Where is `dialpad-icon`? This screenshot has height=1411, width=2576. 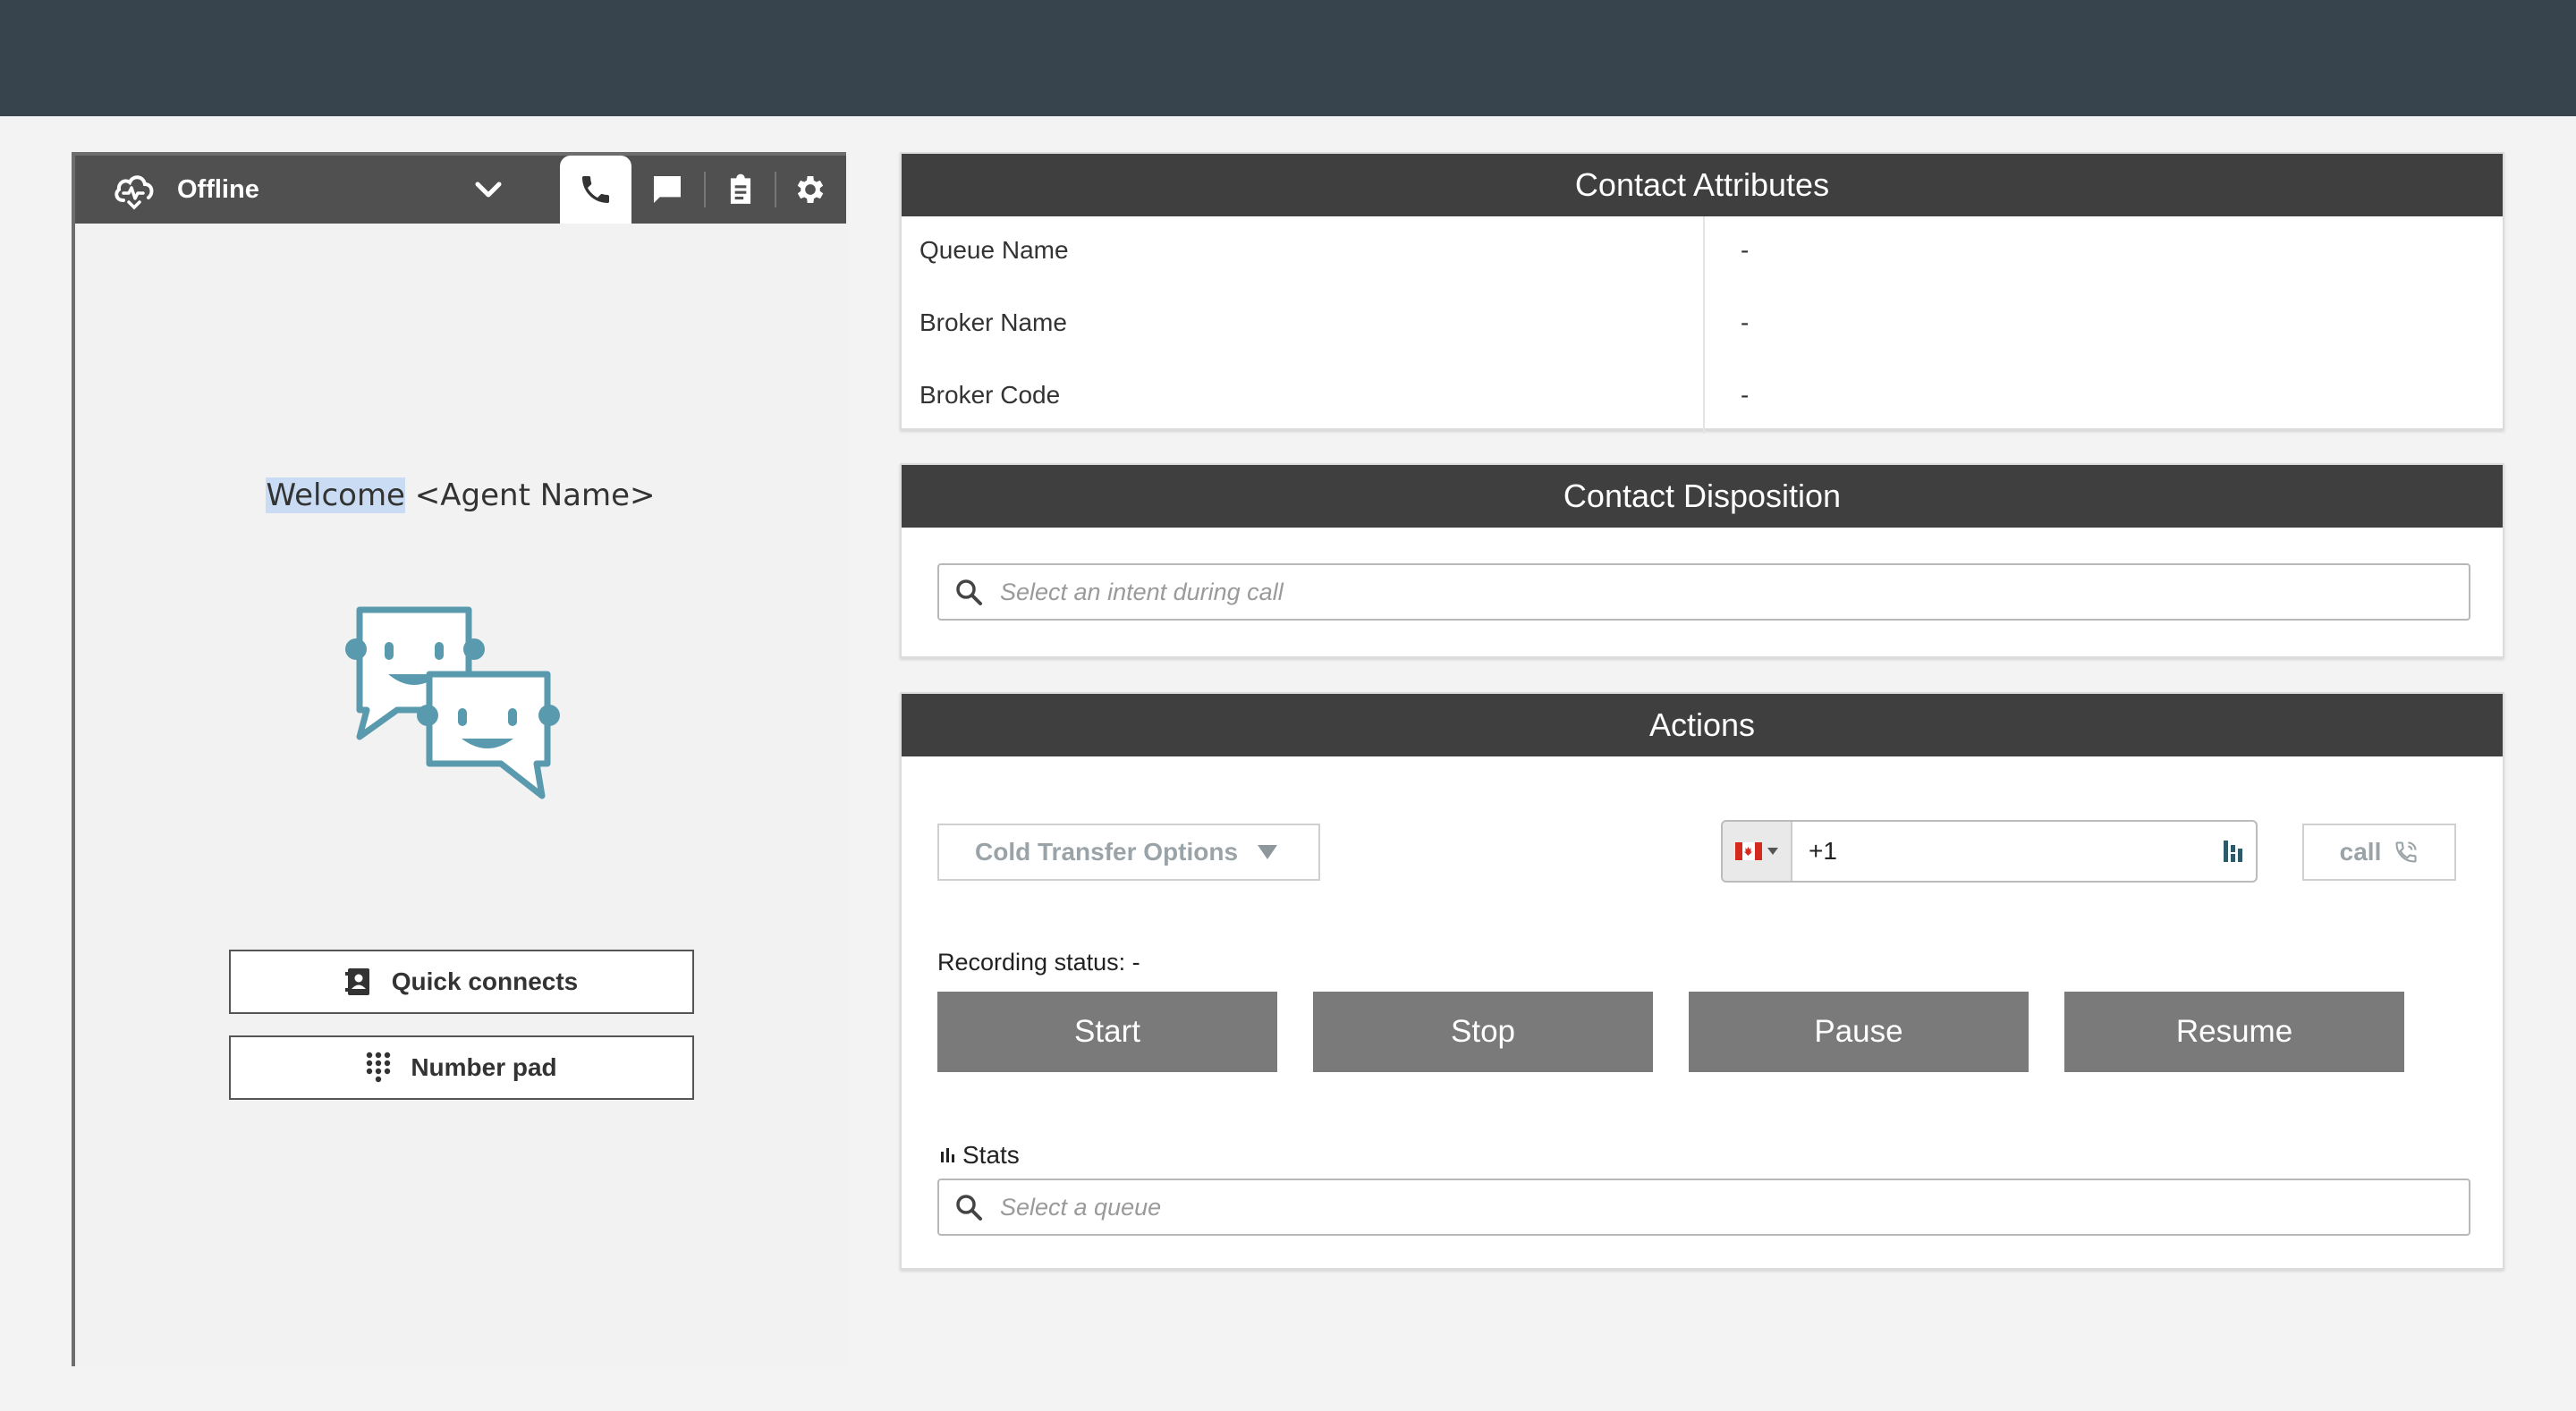 dialpad-icon is located at coordinates (378, 1068).